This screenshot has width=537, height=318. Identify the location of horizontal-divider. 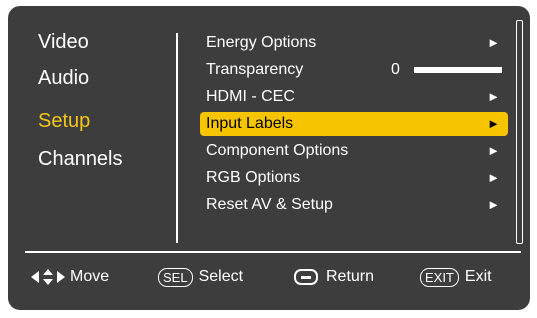
(273, 252).